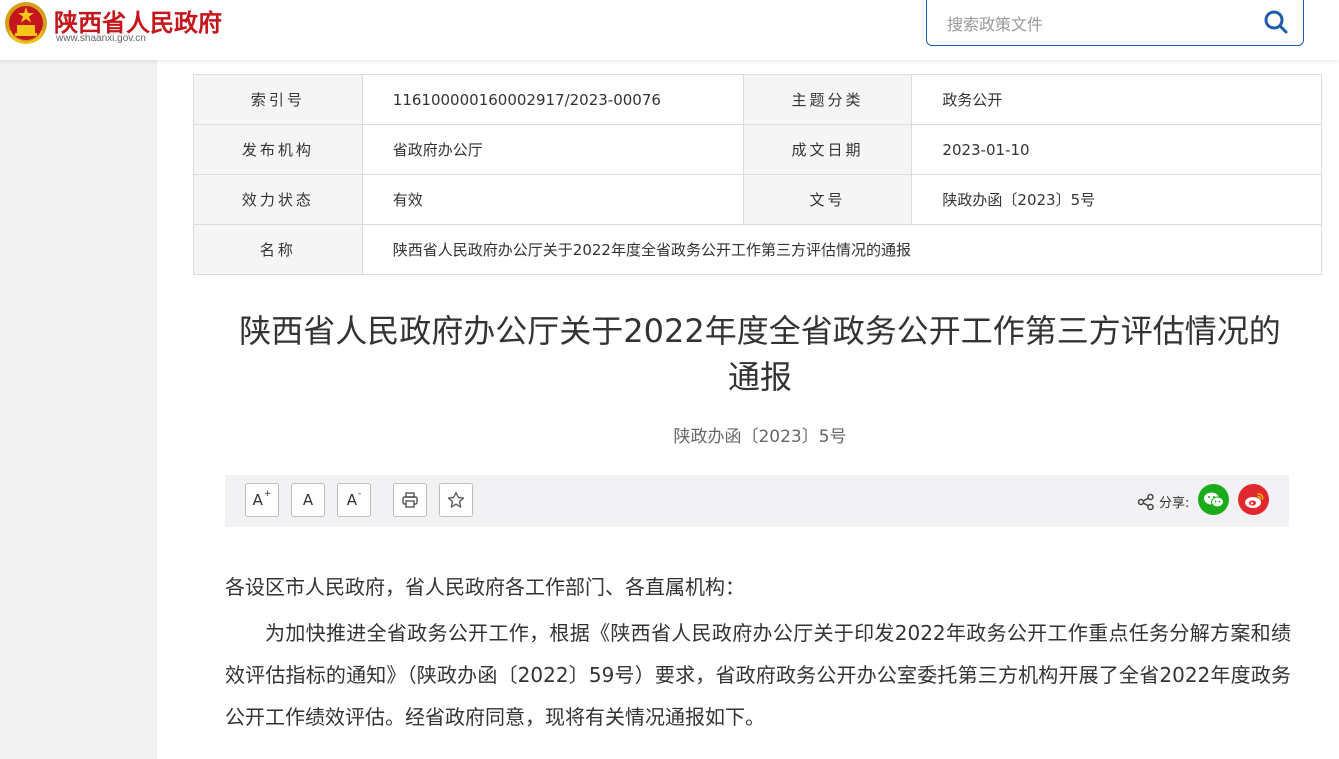 The width and height of the screenshot is (1339, 759). What do you see at coordinates (827, 99) in the screenshot?
I see `topic-label: 主题分类` at bounding box center [827, 99].